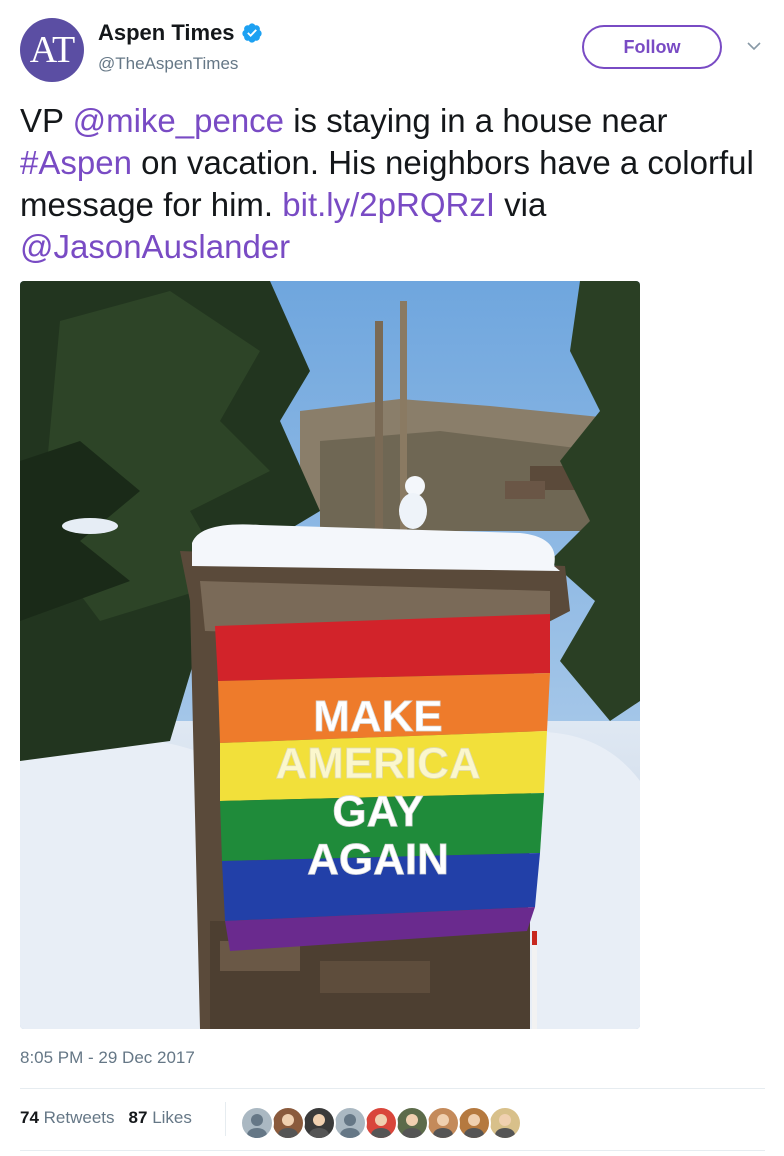 The width and height of the screenshot is (784, 1156). I want to click on stats-separator, so click(225, 1119).